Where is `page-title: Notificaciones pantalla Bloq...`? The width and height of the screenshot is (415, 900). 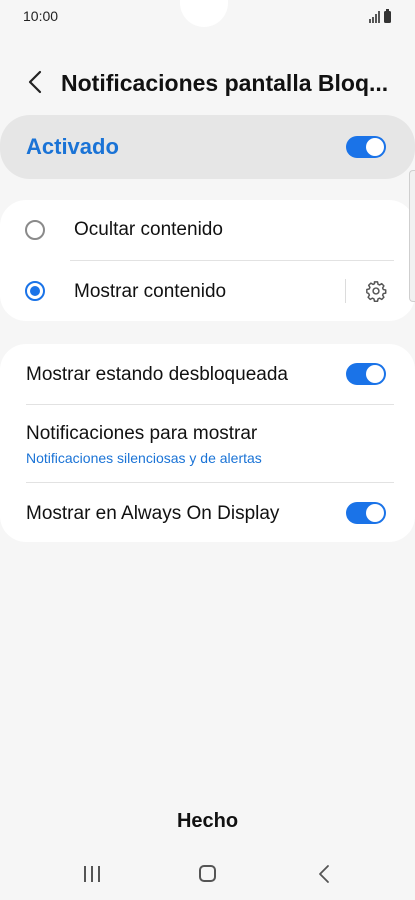 page-title: Notificaciones pantalla Bloq... is located at coordinates (225, 83).